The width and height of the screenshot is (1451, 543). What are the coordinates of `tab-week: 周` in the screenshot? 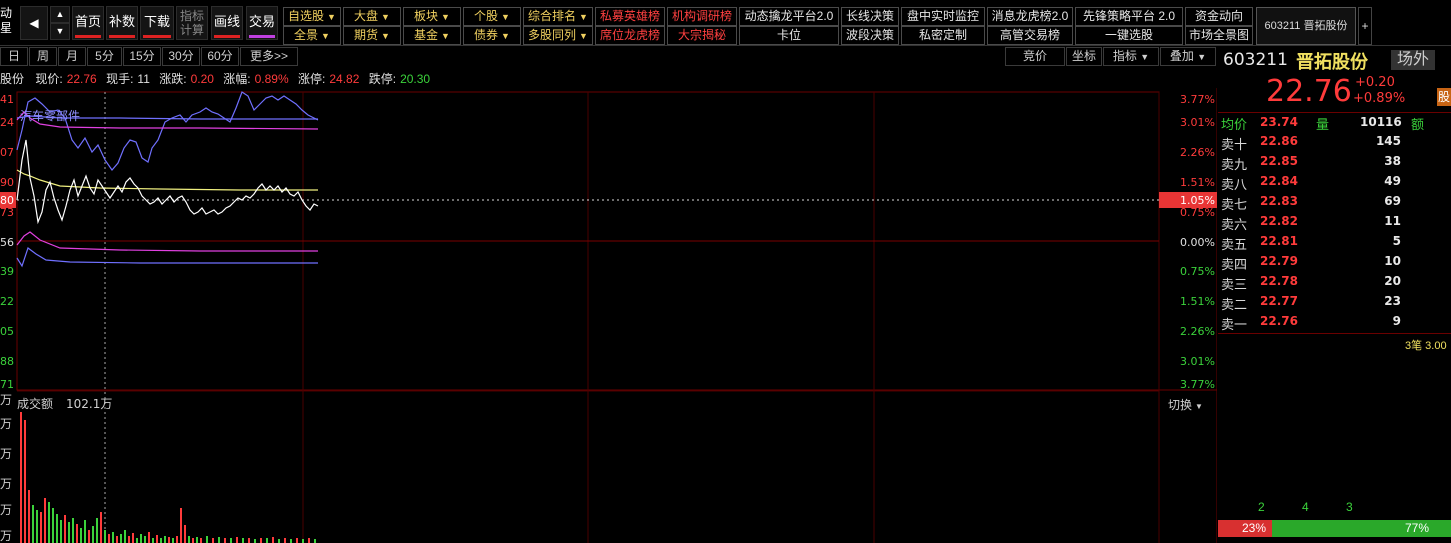 It's located at (43, 56).